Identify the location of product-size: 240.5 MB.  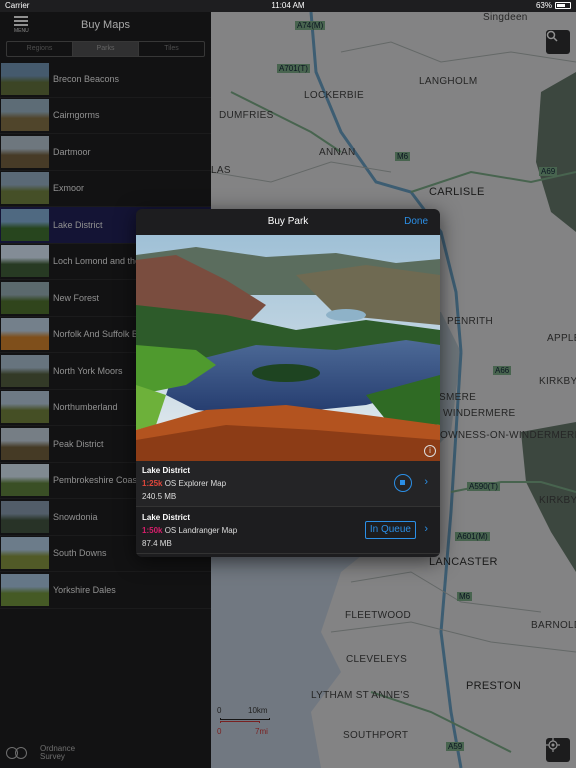
(159, 496).